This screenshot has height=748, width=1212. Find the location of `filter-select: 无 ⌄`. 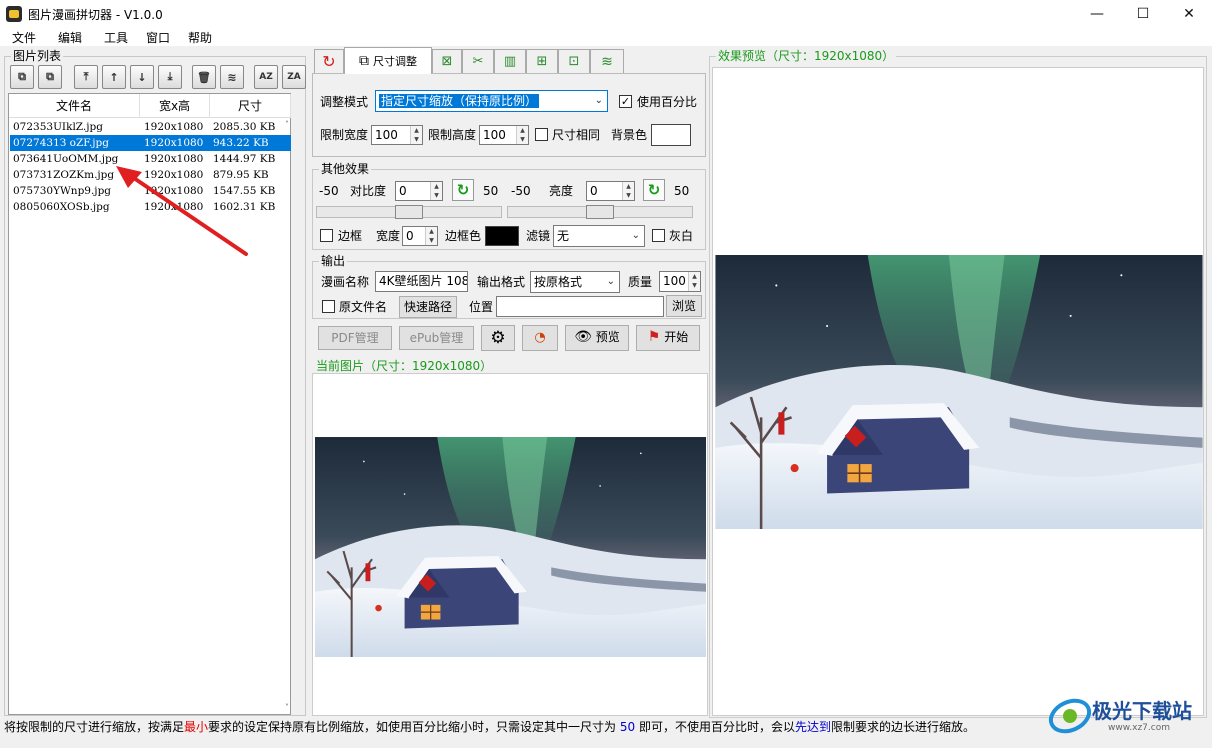

filter-select: 无 ⌄ is located at coordinates (599, 236).